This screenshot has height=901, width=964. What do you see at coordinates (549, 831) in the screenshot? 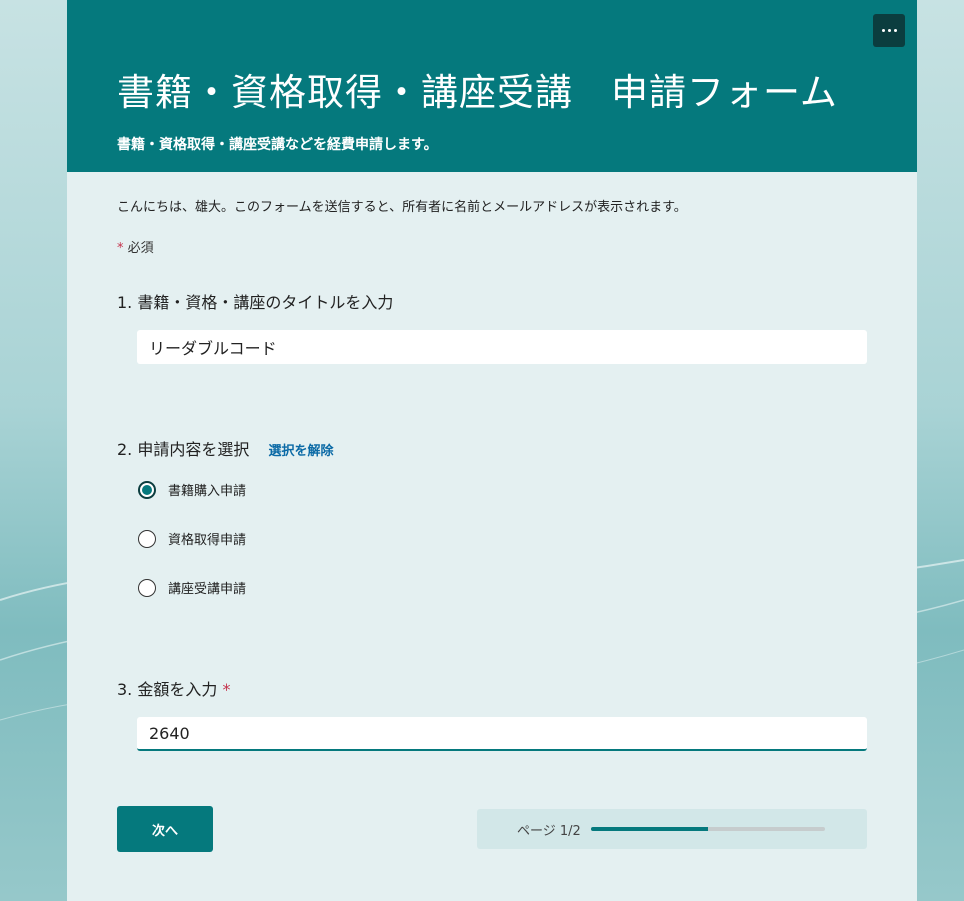
I see `page-indicator: ページ 1/2` at bounding box center [549, 831].